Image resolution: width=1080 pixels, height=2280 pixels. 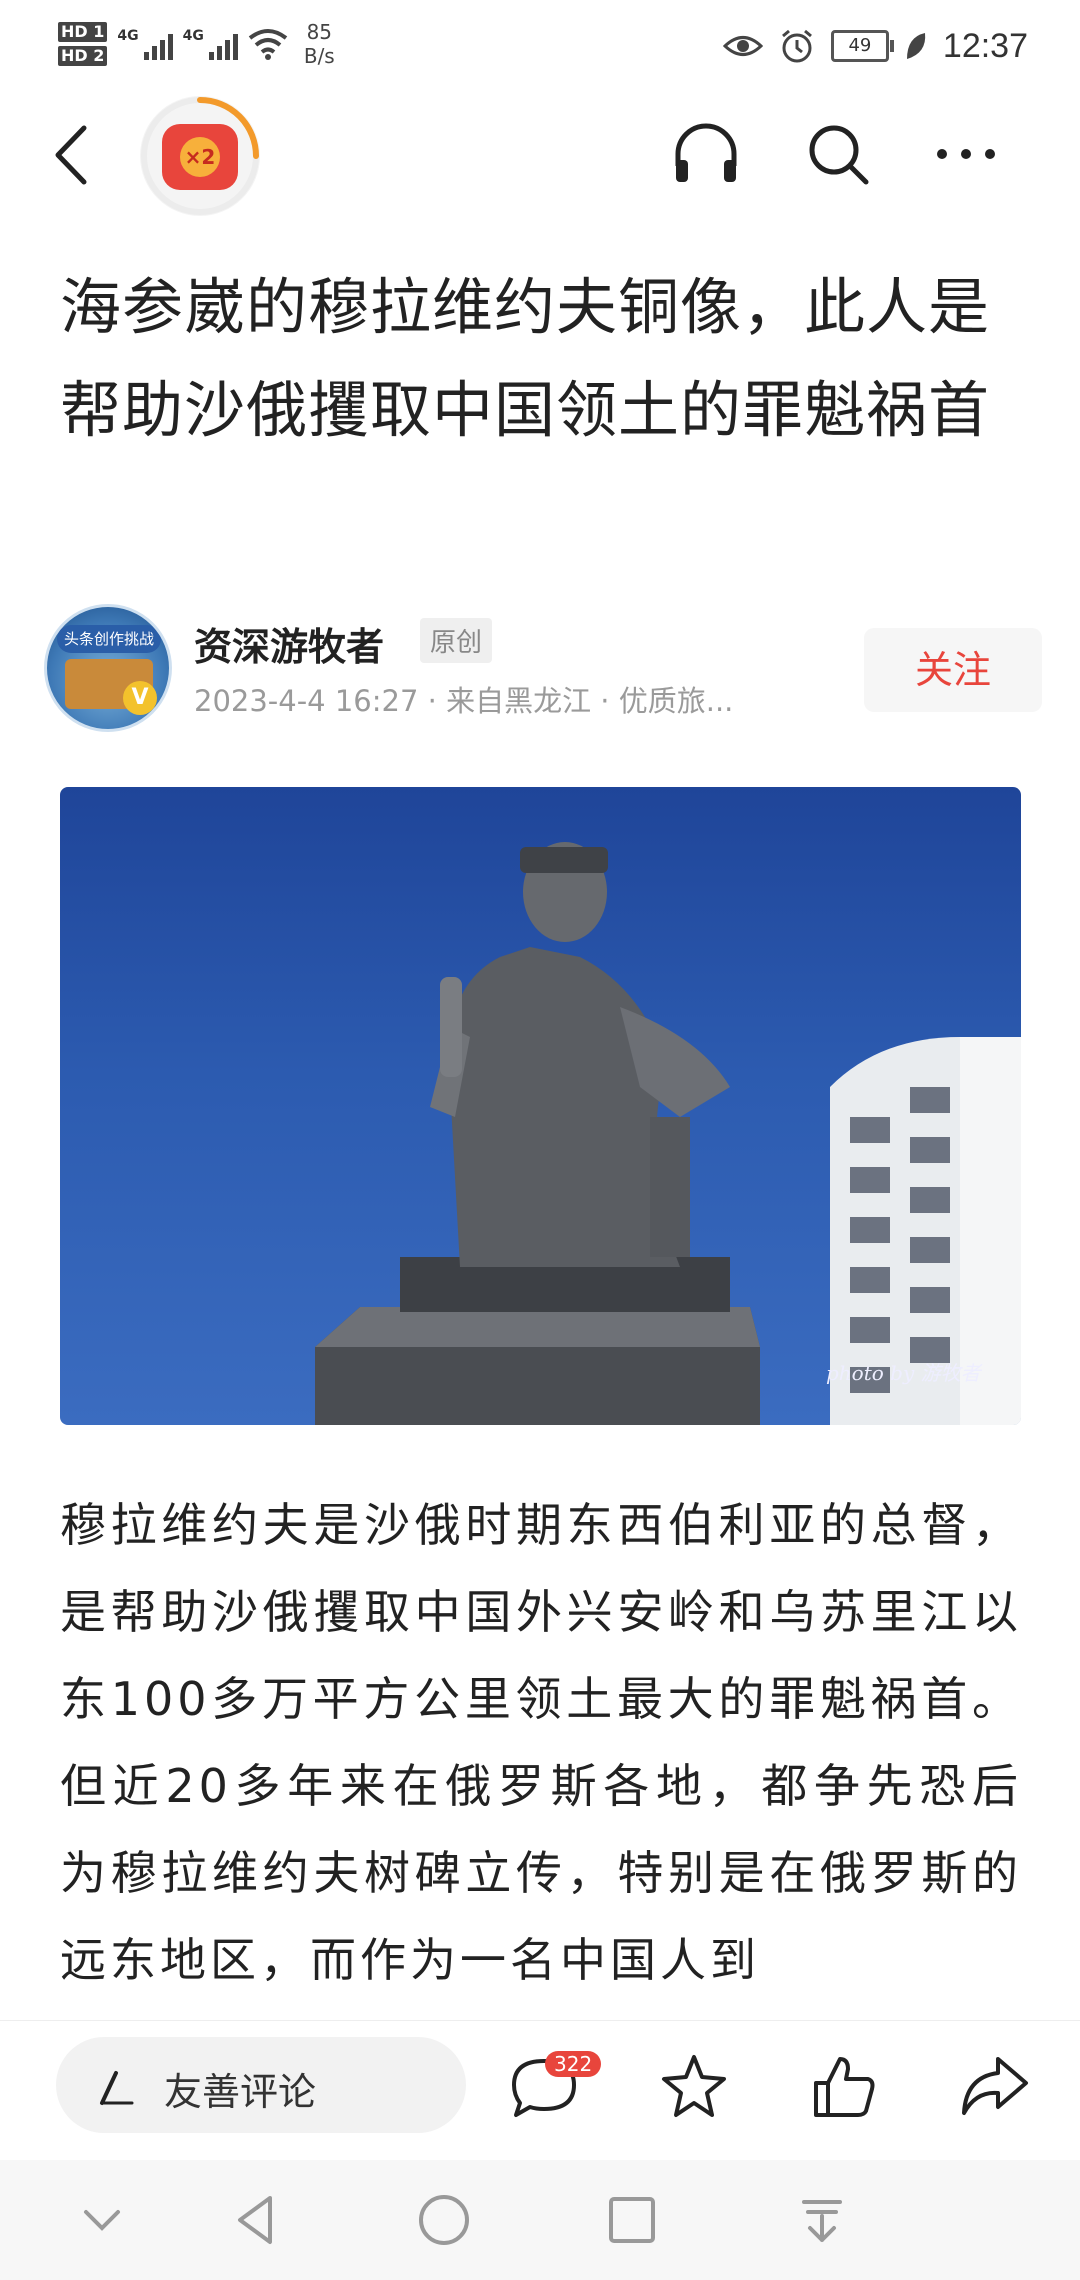 What do you see at coordinates (822, 2220) in the screenshot?
I see `download-icon` at bounding box center [822, 2220].